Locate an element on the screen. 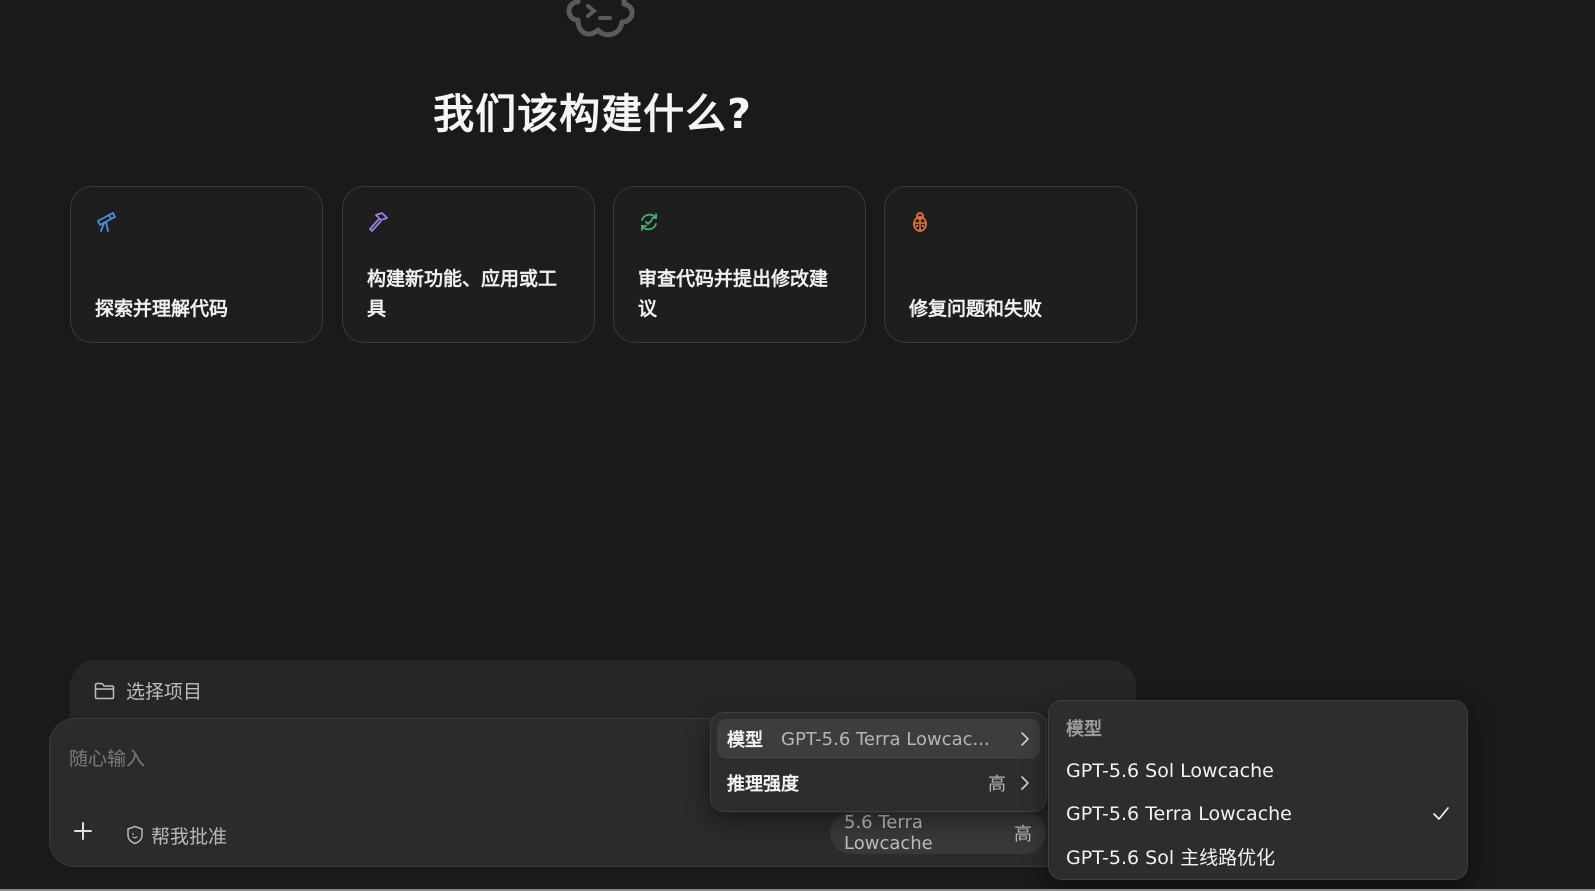 The width and height of the screenshot is (1595, 891). model-option-label: GPT-5.6 Sol Lowcache is located at coordinates (1170, 771).